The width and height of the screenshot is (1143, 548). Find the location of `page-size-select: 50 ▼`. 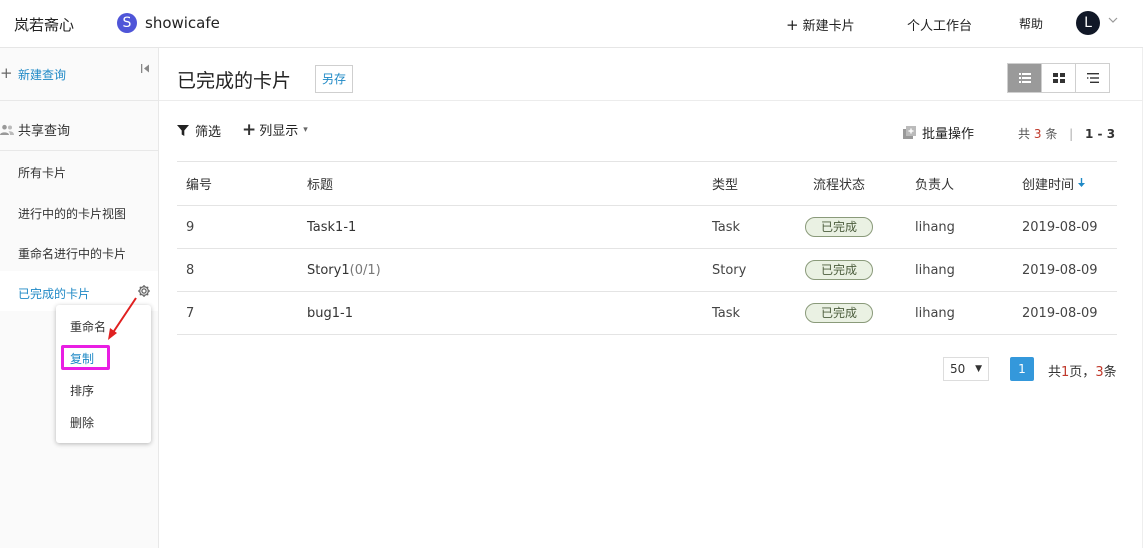

page-size-select: 50 ▼ is located at coordinates (966, 369).